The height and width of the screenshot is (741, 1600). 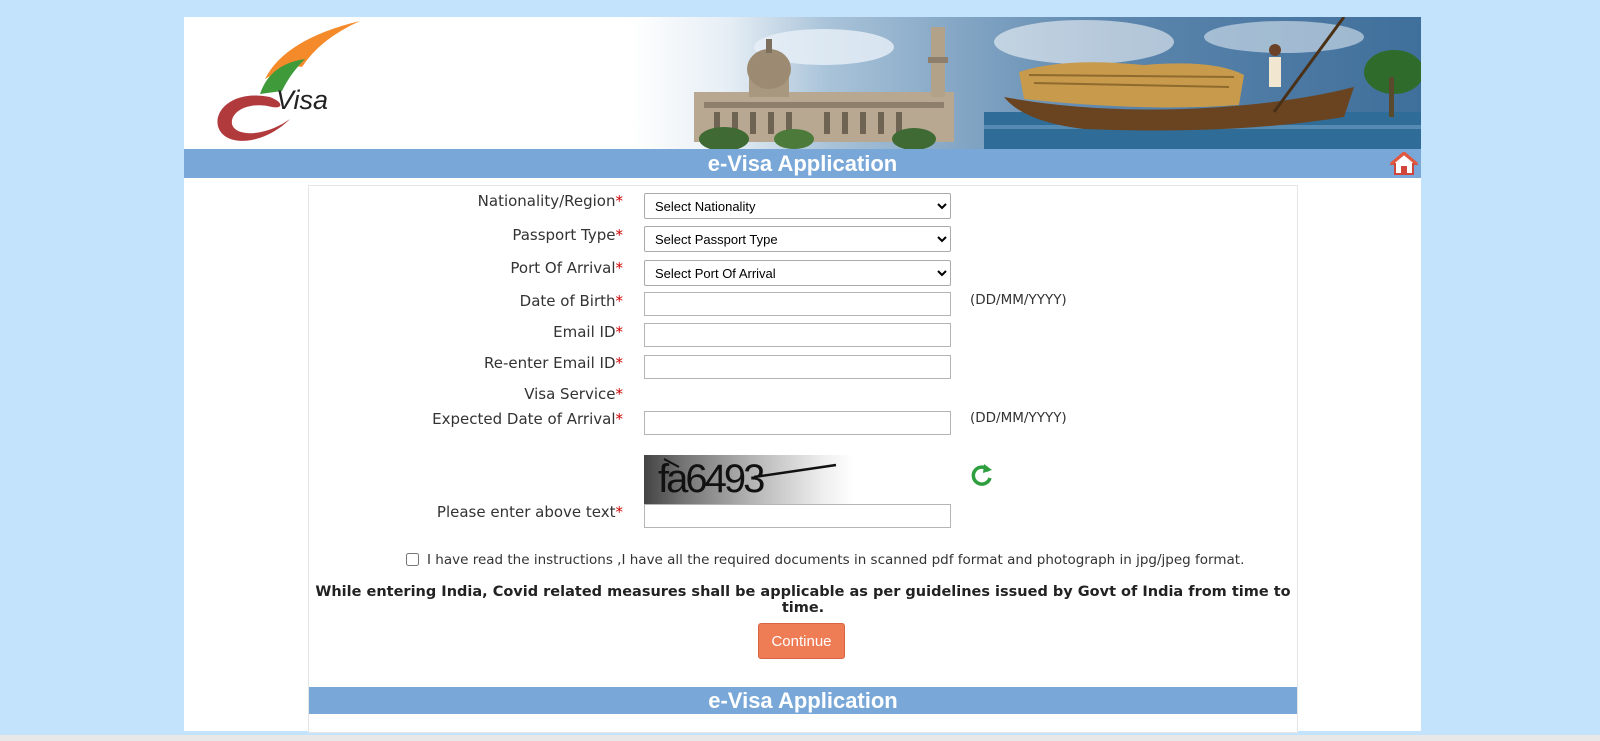 What do you see at coordinates (1018, 300) in the screenshot?
I see `date-of-birth-format-hint: (DD/MM/YYYY)` at bounding box center [1018, 300].